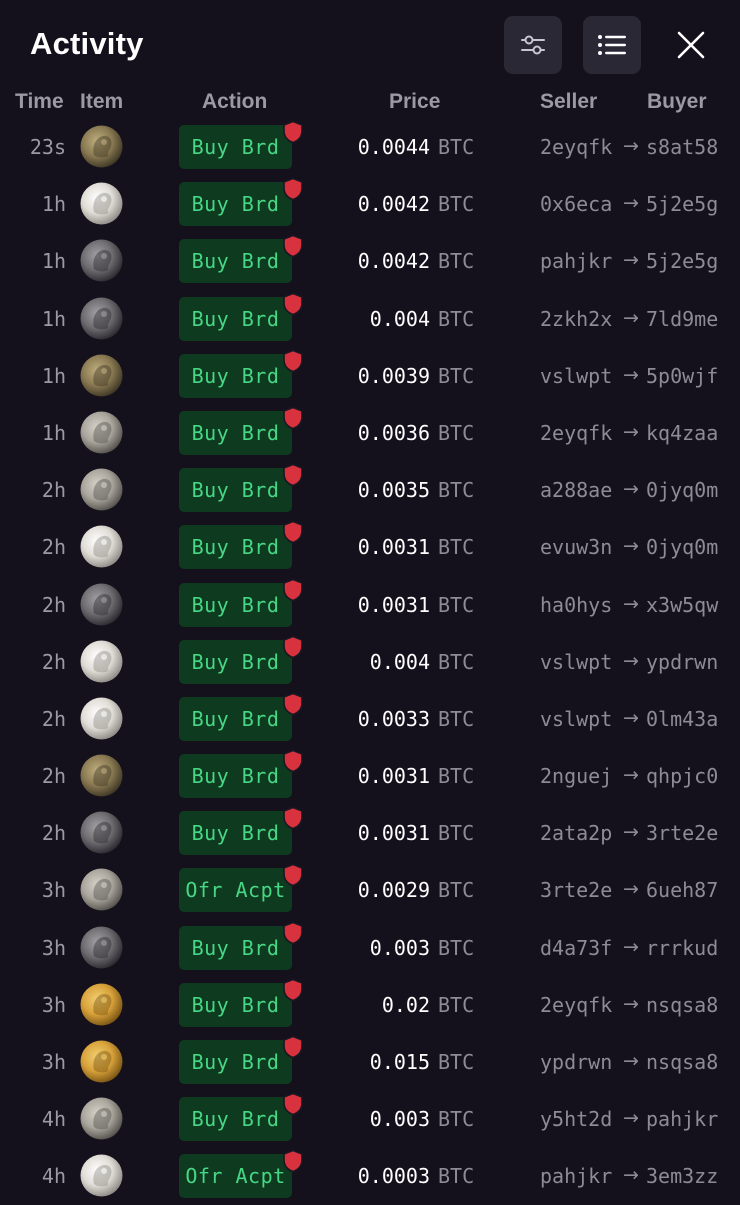  I want to click on seller-address: 2ata2p, so click(576, 833).